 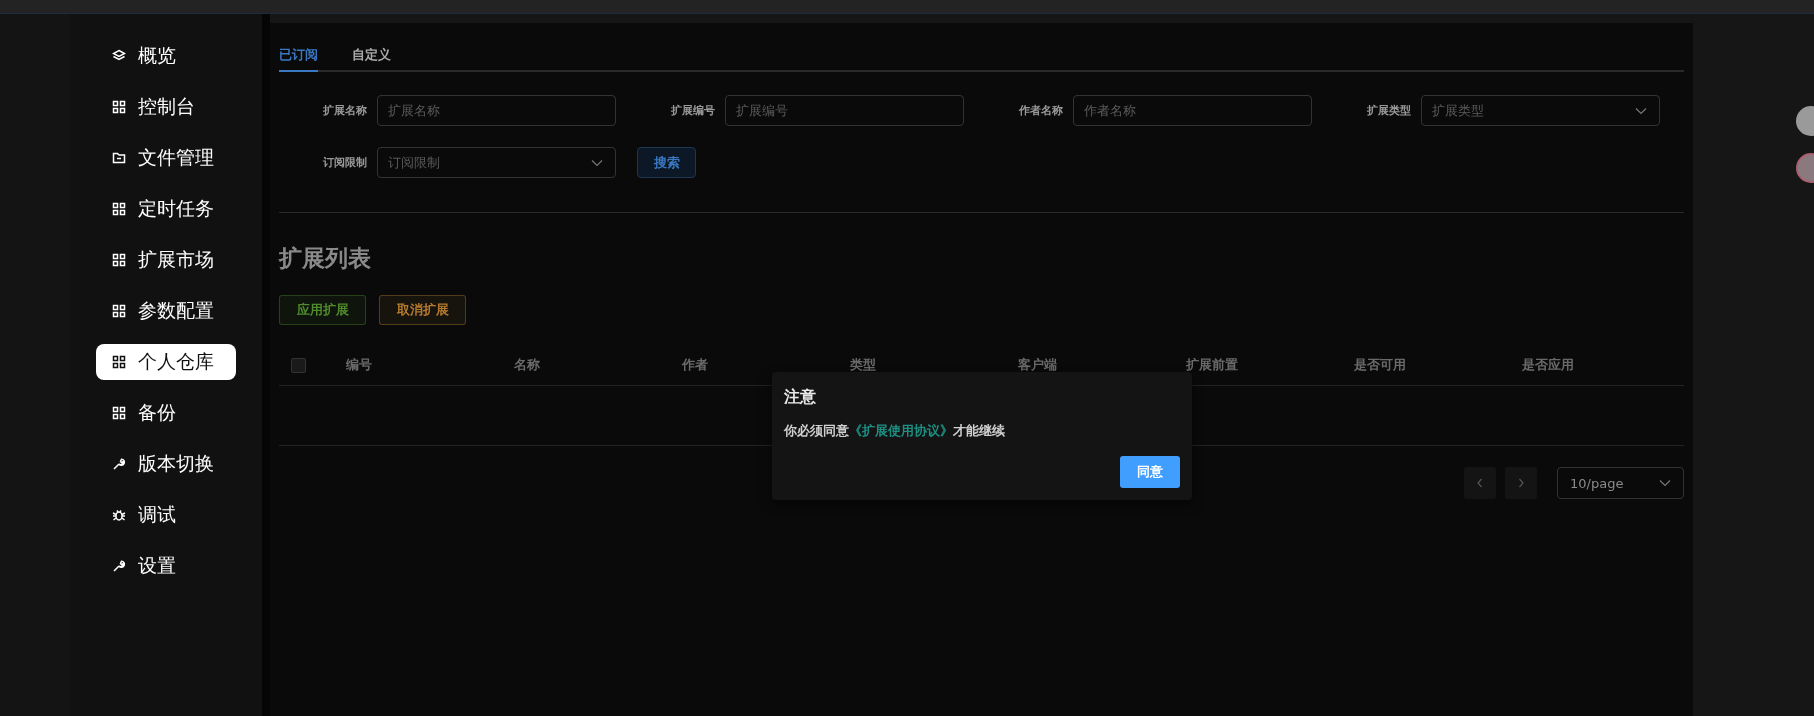 I want to click on sidebar-item: 控制台, so click(x=166, y=107).